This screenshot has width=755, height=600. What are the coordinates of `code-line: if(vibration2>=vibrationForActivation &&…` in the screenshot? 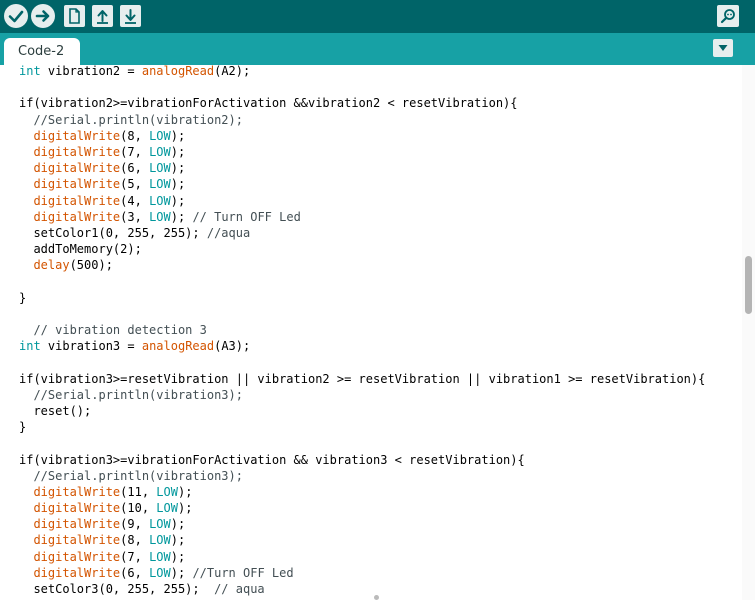 It's located at (362, 103).